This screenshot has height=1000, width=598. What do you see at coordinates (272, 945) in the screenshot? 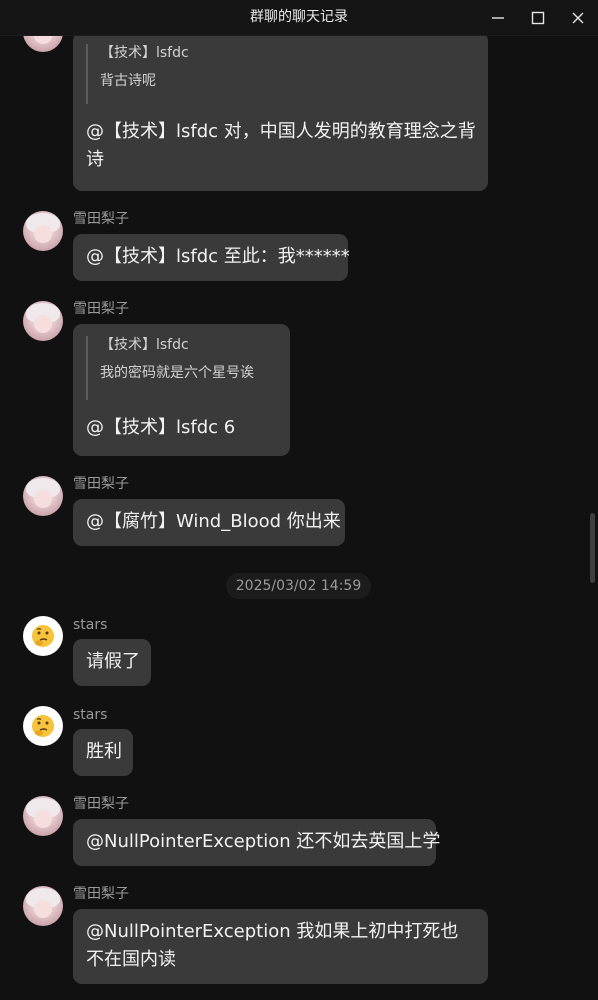
I see `message-text: @NullPointerException 我如果上初中打死也不在国内读` at bounding box center [272, 945].